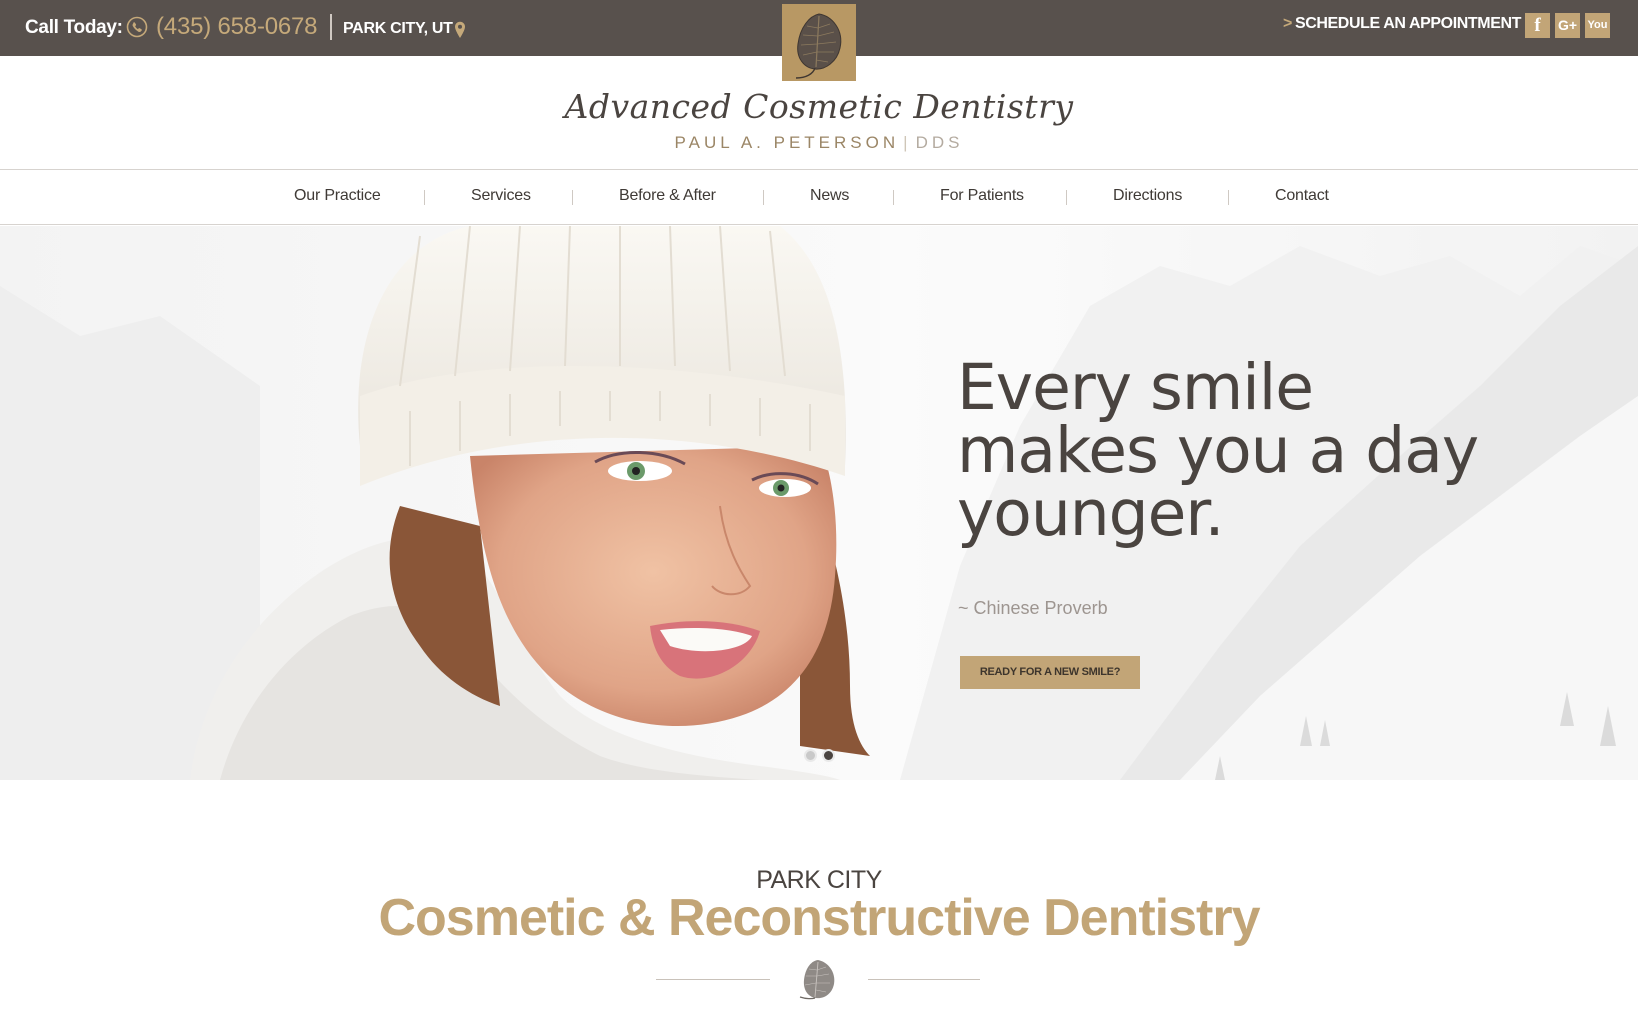 Image resolution: width=1638 pixels, height=1024 pixels. Describe the element at coordinates (337, 196) in the screenshot. I see `nav-item-our-practice: Our Practice` at that location.